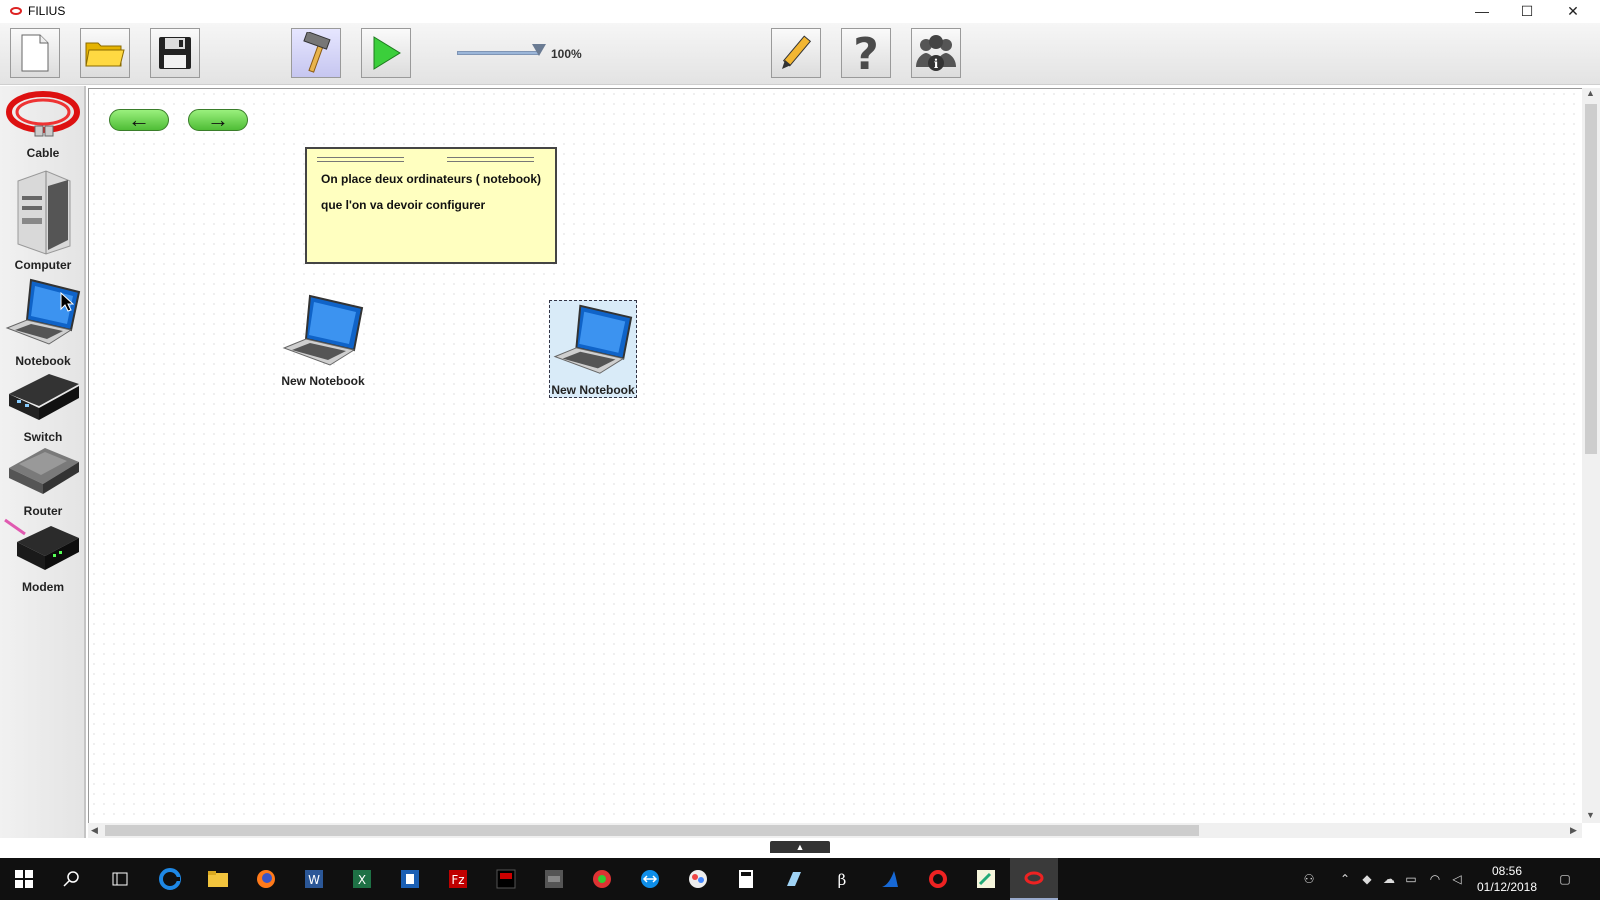 The height and width of the screenshot is (900, 1600). I want to click on taskbar-excel: X, so click(362, 879).